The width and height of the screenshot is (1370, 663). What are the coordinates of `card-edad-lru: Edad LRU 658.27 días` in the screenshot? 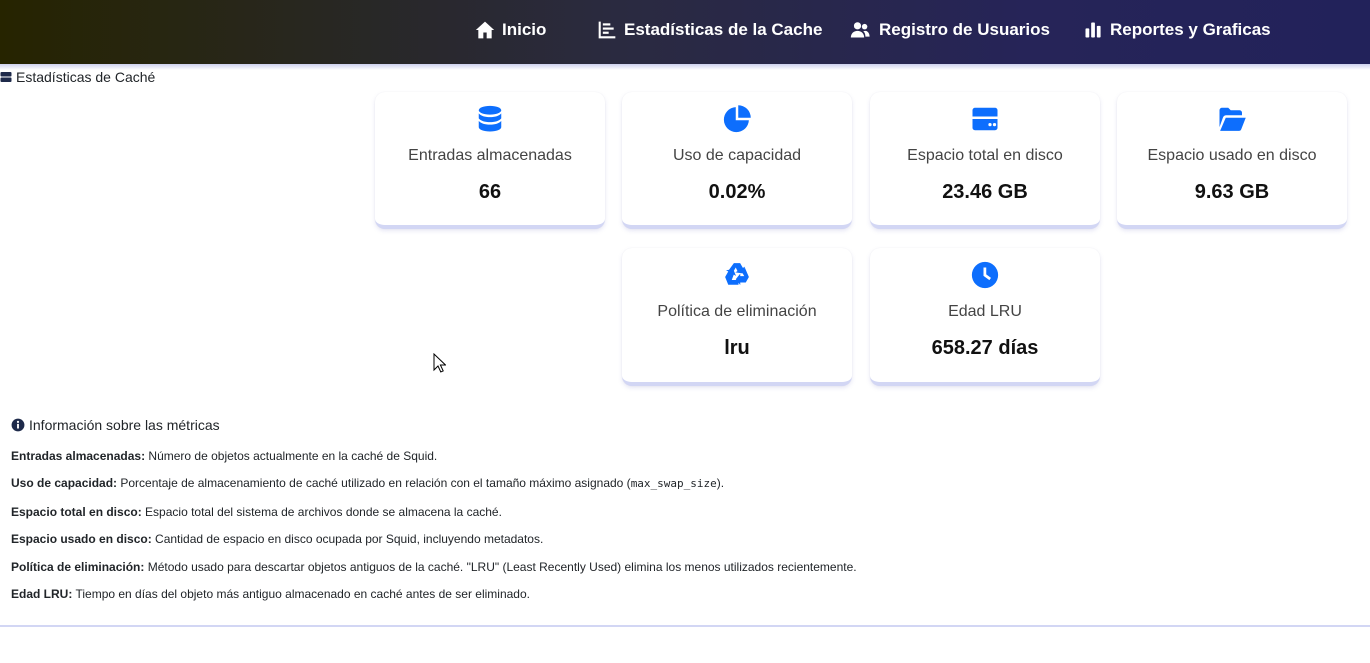 It's located at (985, 317).